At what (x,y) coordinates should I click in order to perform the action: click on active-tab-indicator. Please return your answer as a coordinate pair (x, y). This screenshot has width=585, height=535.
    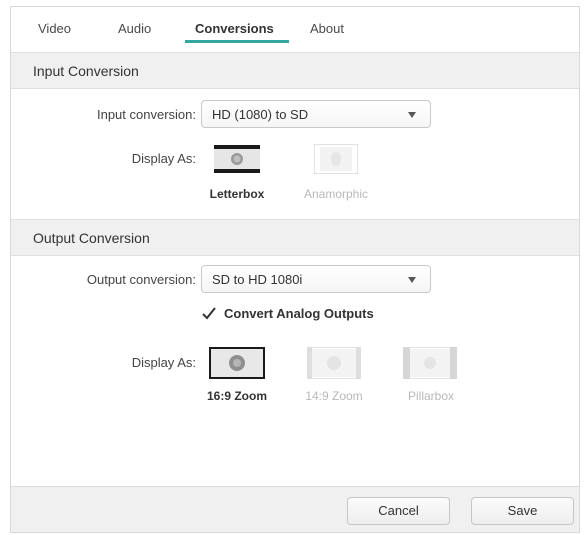
    Looking at the image, I should click on (237, 41).